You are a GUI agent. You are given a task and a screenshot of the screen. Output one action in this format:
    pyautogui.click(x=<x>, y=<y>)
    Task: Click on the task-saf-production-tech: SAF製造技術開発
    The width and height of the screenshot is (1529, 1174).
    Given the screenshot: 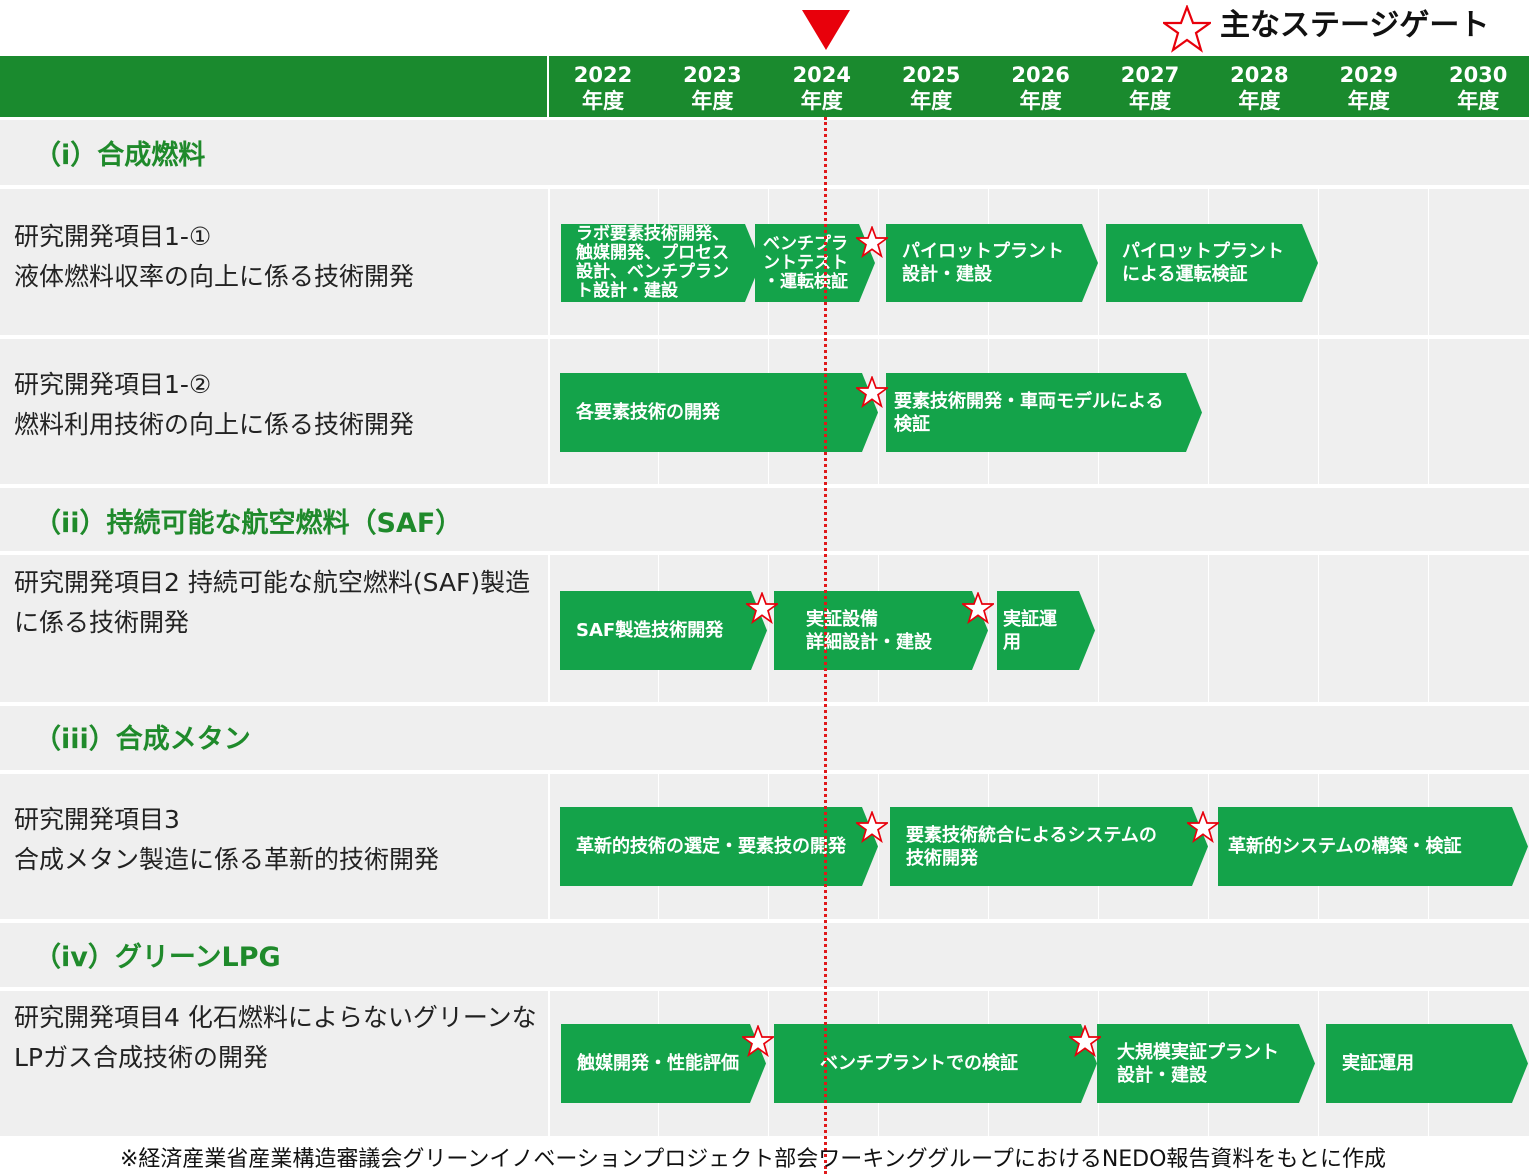 What is the action you would take?
    pyautogui.click(x=663, y=630)
    